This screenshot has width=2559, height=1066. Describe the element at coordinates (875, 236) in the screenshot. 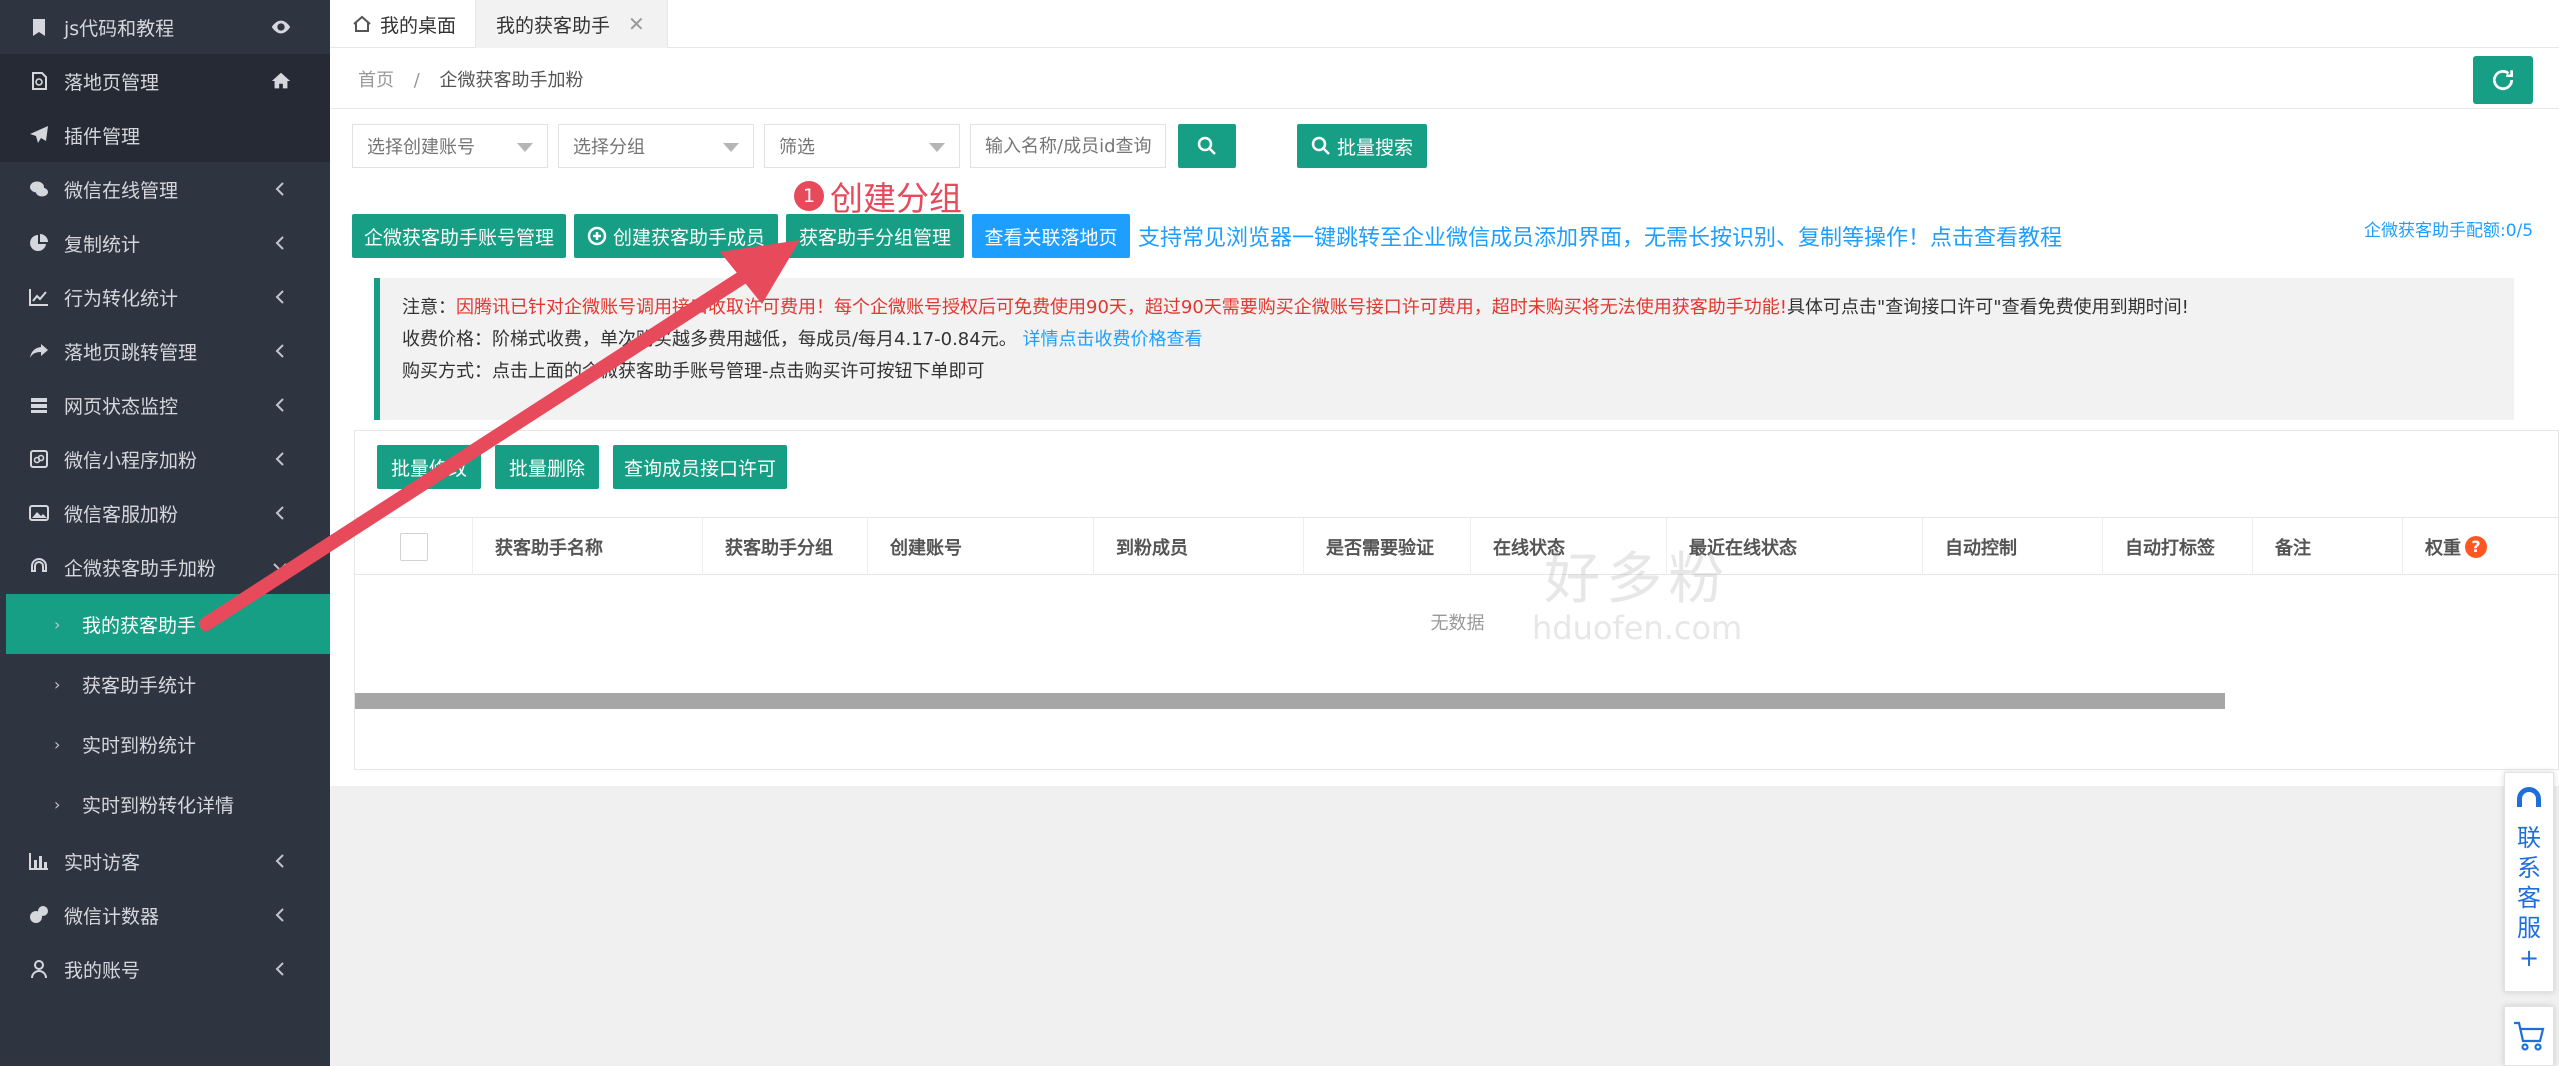

I see `group-manage-button: 获客助手分组管理` at that location.